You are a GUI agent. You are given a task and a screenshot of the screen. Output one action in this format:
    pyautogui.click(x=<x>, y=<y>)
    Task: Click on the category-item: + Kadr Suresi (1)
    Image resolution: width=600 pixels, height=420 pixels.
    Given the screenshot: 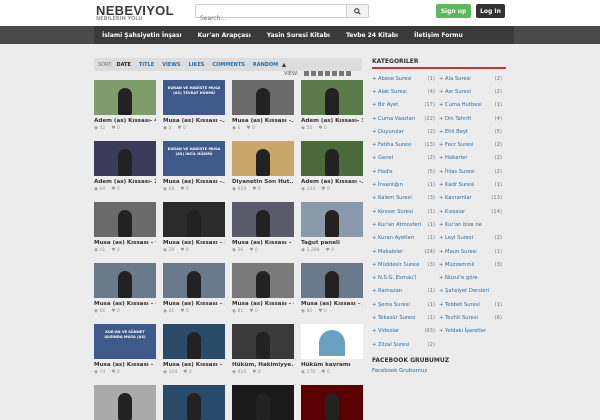 What is the action you would take?
    pyautogui.click(x=472, y=184)
    